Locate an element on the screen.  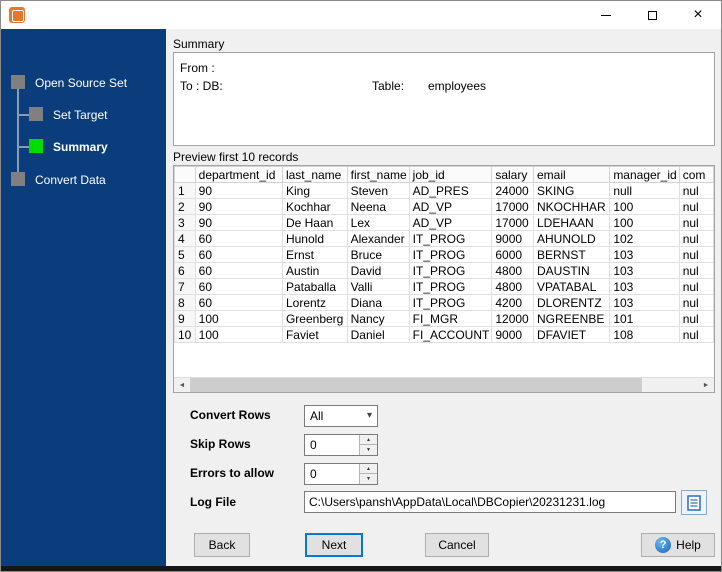
horizontal-scrollbar: ◄ ► is located at coordinates (444, 384).